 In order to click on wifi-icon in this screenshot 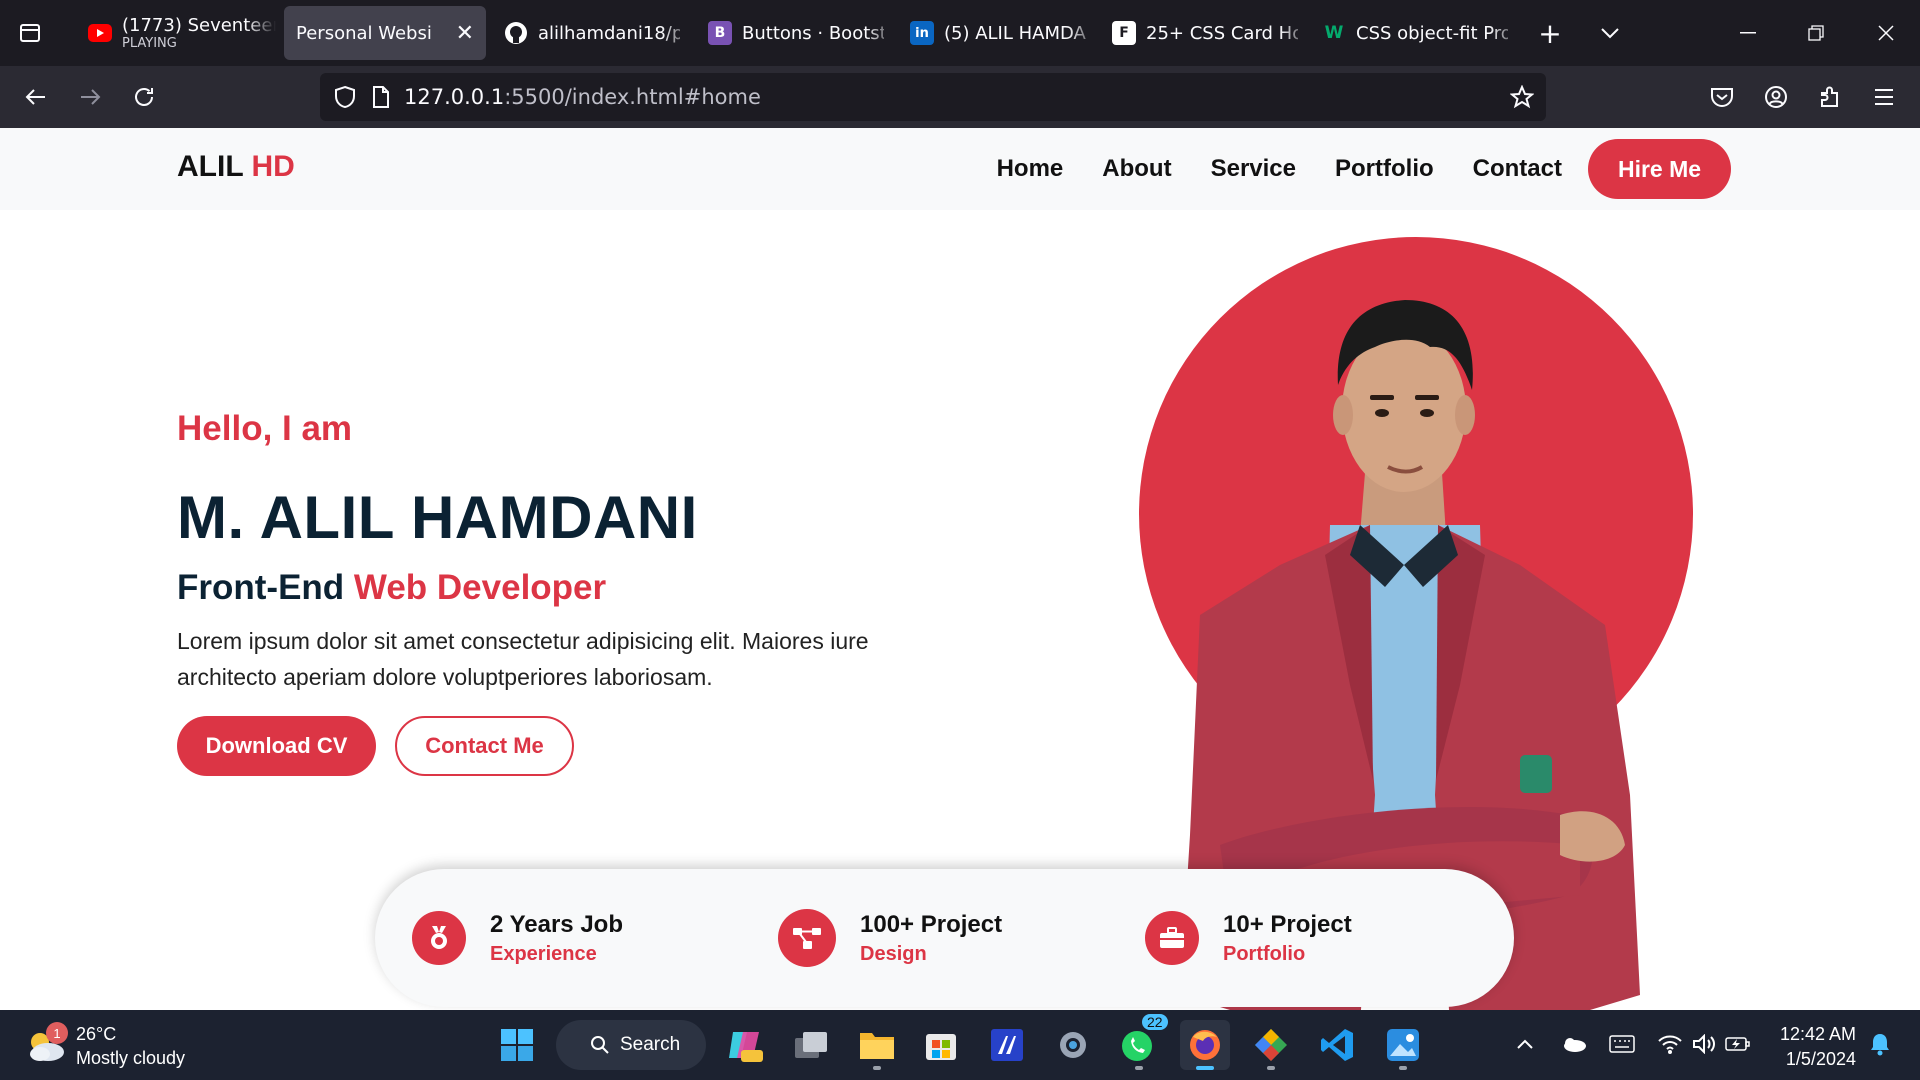, I will do `click(1670, 1044)`.